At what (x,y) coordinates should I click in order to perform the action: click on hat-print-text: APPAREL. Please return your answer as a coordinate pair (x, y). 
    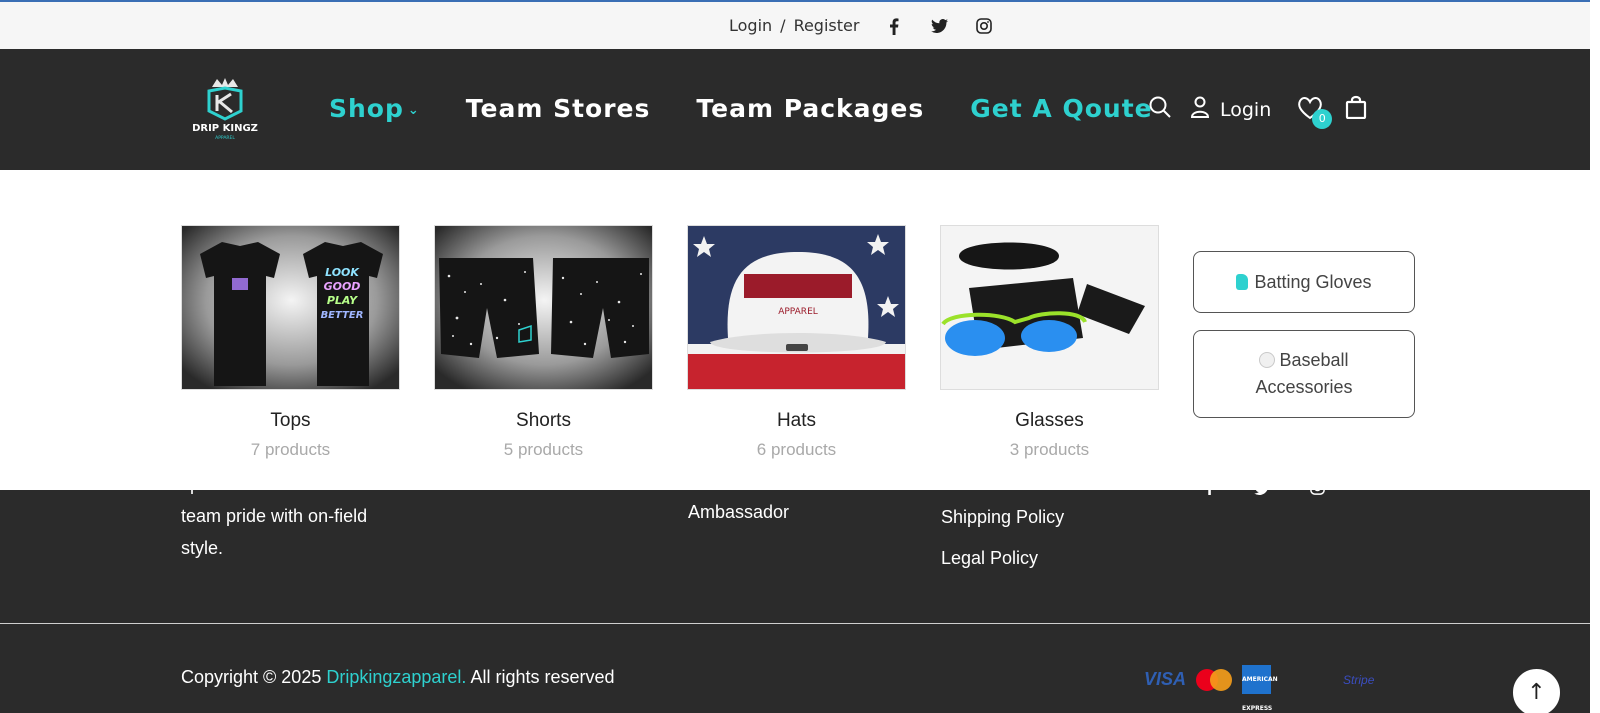
    Looking at the image, I should click on (798, 312).